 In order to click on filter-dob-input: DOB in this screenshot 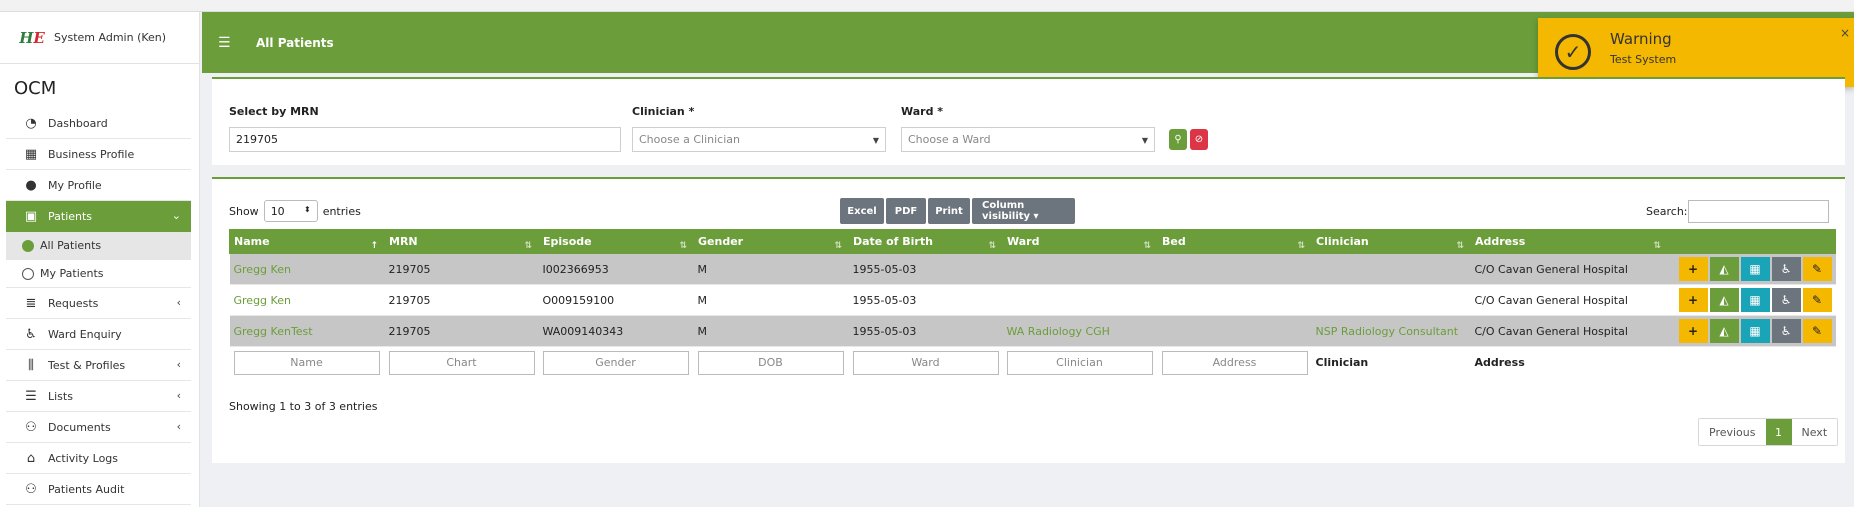, I will do `click(770, 362)`.